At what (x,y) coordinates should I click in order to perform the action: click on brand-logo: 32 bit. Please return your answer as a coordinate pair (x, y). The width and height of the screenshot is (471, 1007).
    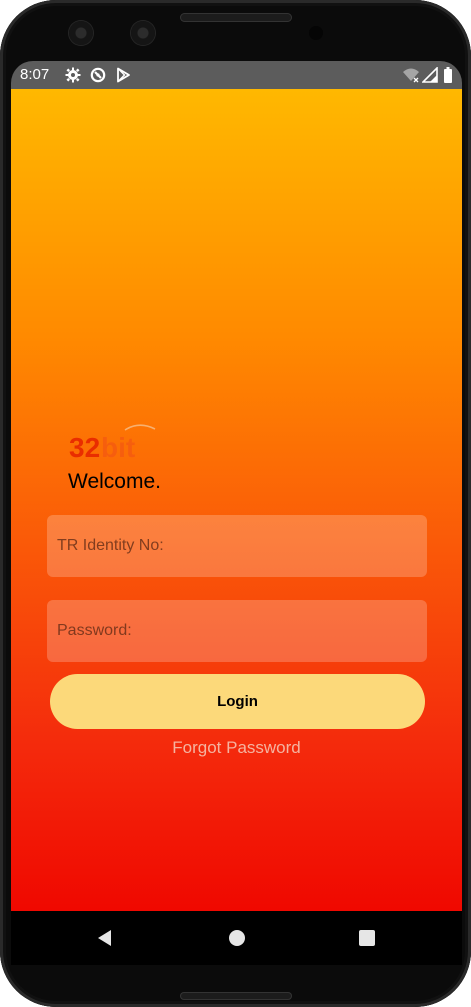
    Looking at the image, I should click on (112, 443).